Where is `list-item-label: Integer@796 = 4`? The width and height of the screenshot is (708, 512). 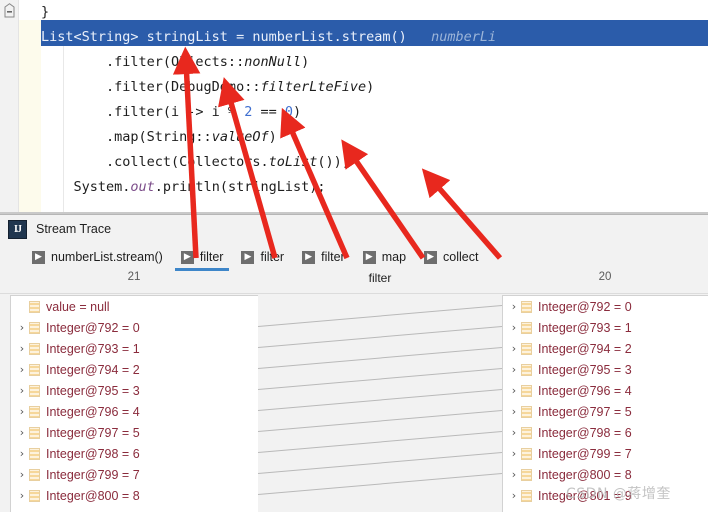 list-item-label: Integer@796 = 4 is located at coordinates (585, 390).